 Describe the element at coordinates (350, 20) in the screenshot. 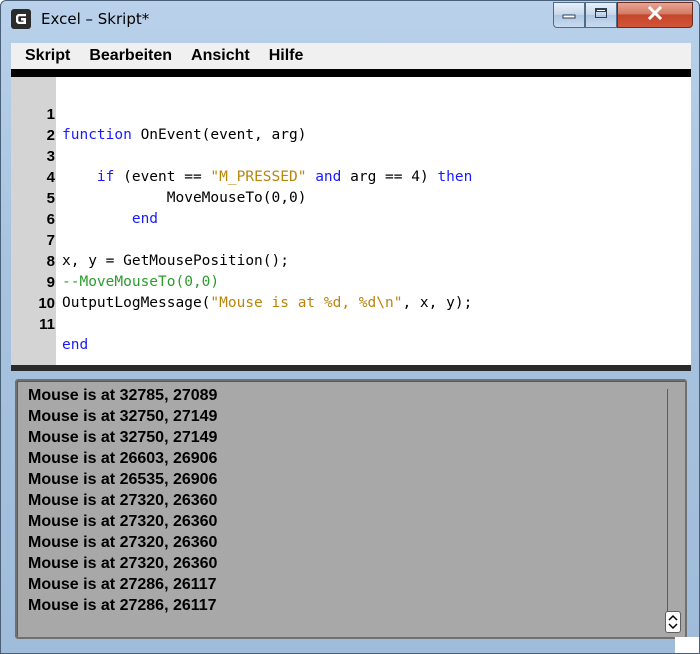

I see `title-bar: Excel – Skript*` at that location.